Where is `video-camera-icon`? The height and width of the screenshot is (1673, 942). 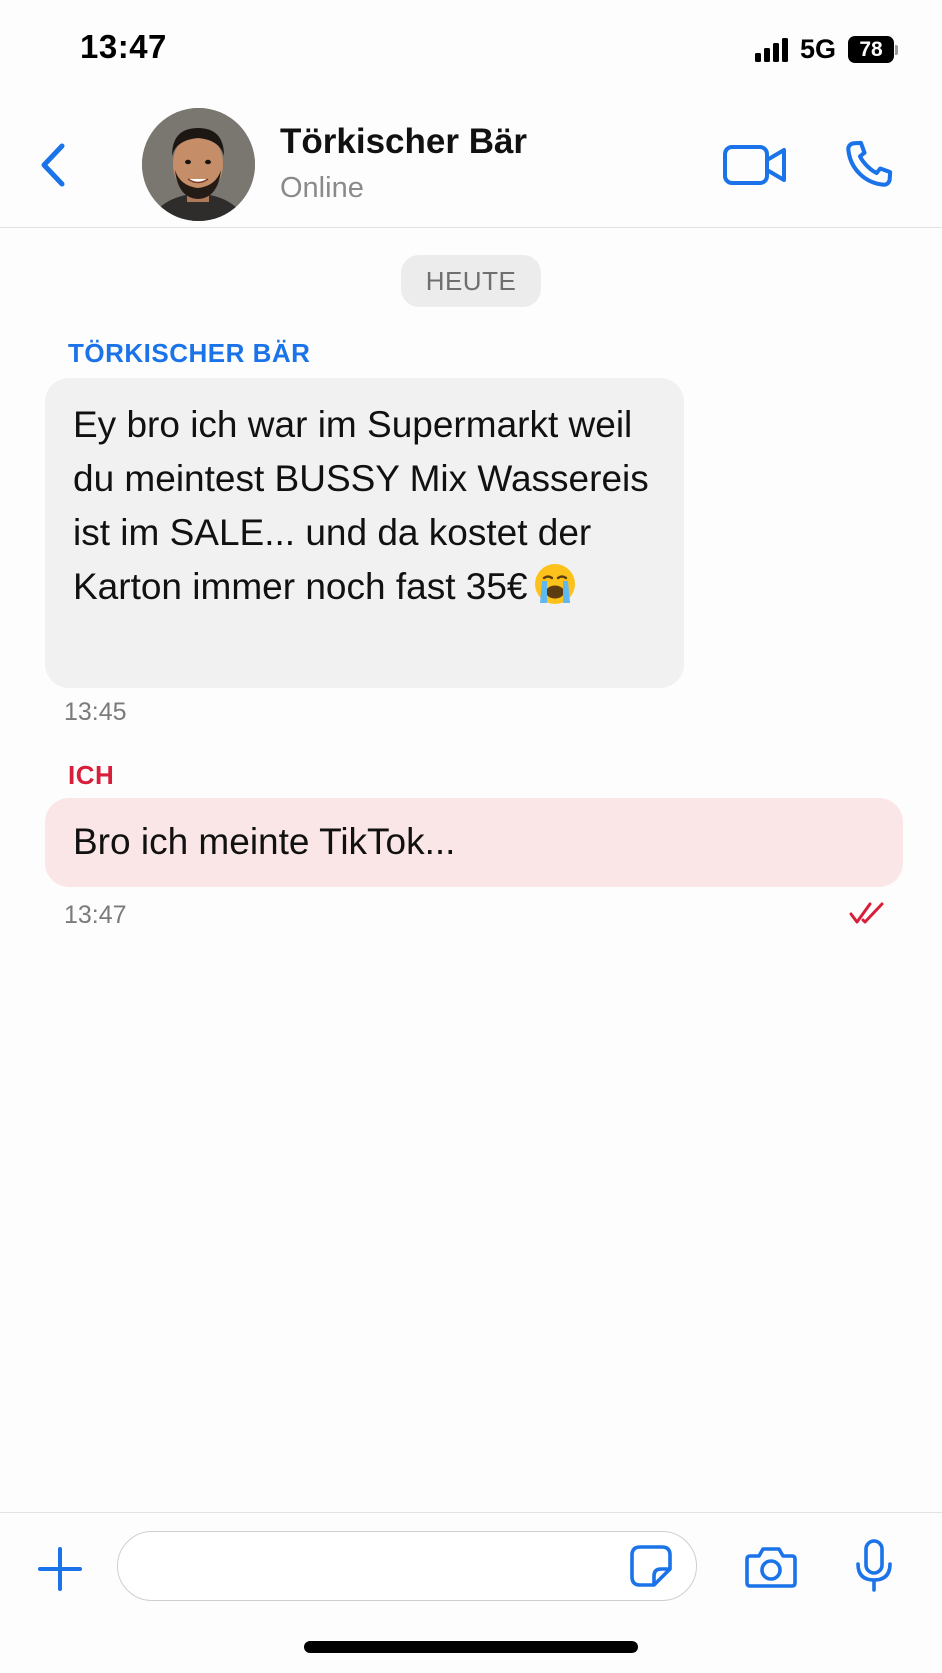
video-camera-icon is located at coordinates (754, 165).